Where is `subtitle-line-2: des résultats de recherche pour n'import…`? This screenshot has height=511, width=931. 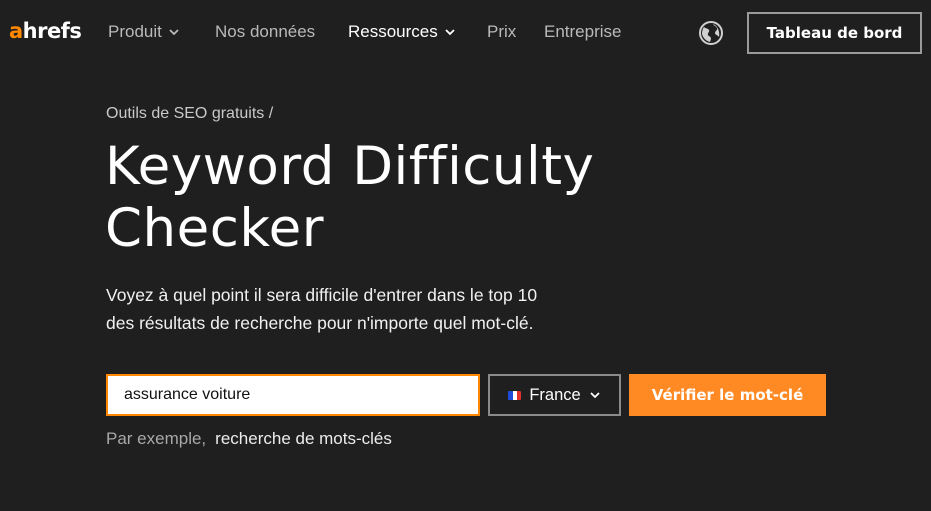
subtitle-line-2: des résultats de recherche pour n'import… is located at coordinates (320, 323).